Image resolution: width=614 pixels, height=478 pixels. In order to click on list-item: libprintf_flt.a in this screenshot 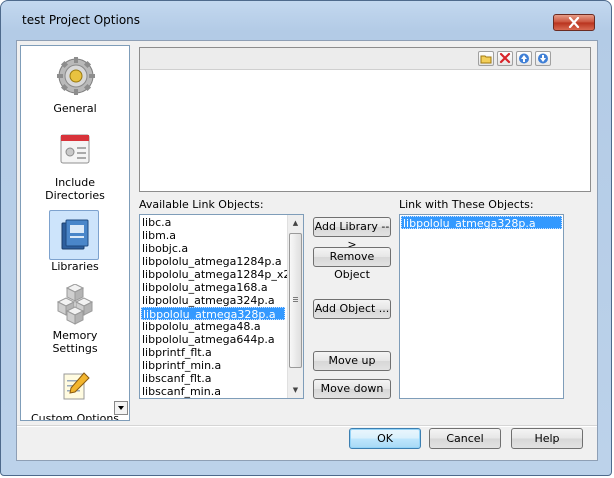, I will do `click(213, 352)`.